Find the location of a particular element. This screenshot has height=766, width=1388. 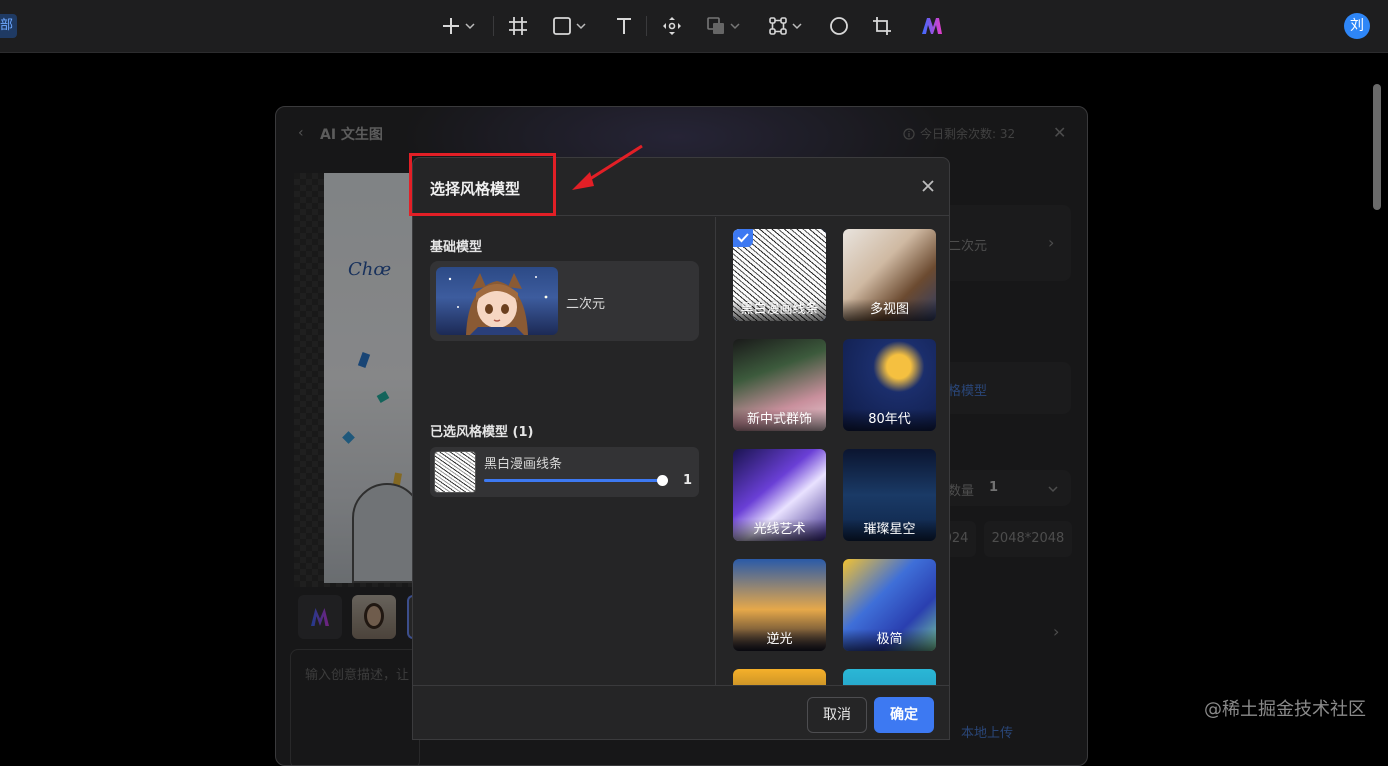

highlight-annotation-box is located at coordinates (482, 184).